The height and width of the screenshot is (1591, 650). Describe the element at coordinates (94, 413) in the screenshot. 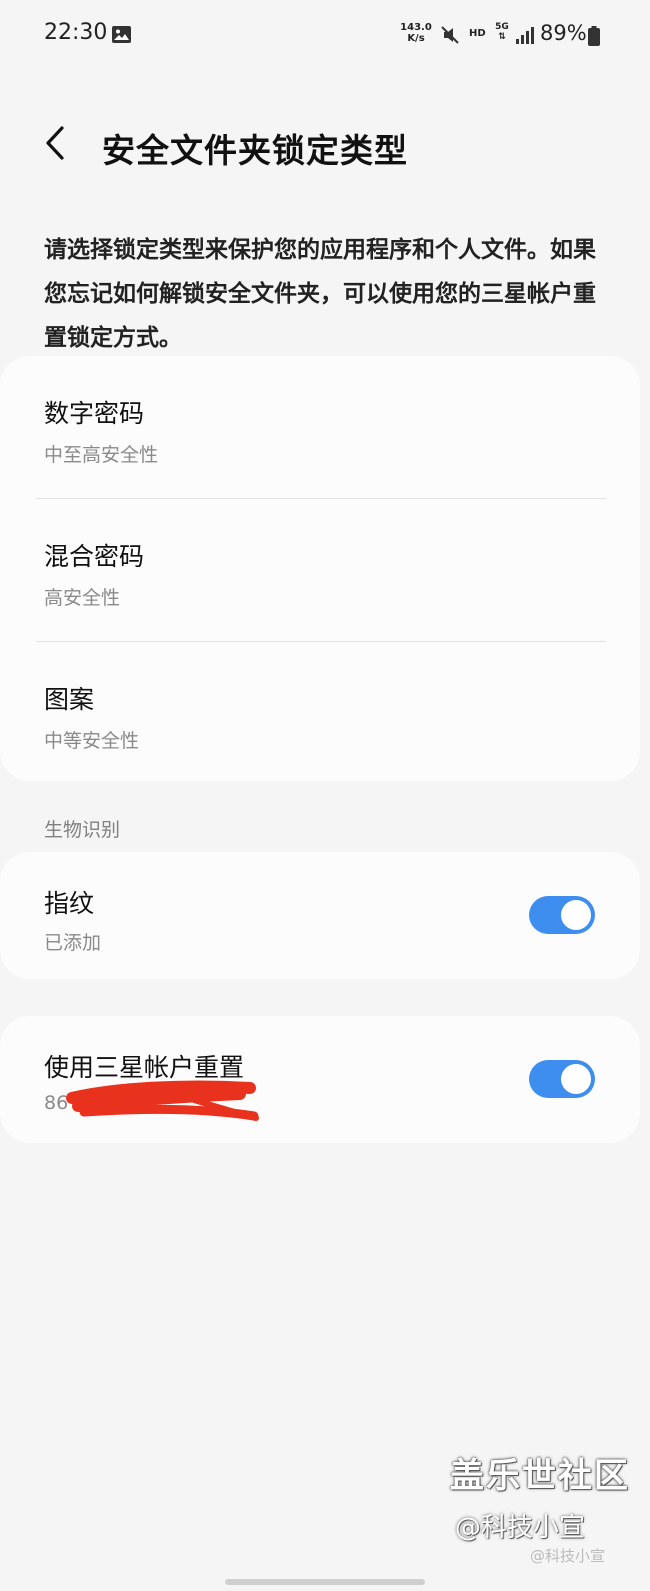

I see `option-title: 数字密码` at that location.